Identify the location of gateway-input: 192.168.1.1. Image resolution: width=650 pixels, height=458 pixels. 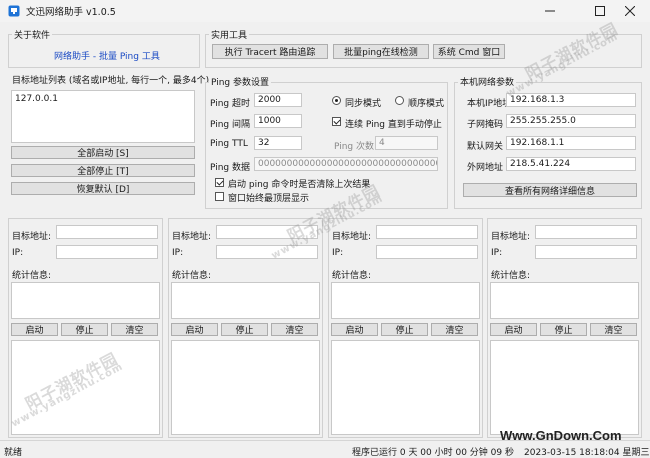
(571, 143).